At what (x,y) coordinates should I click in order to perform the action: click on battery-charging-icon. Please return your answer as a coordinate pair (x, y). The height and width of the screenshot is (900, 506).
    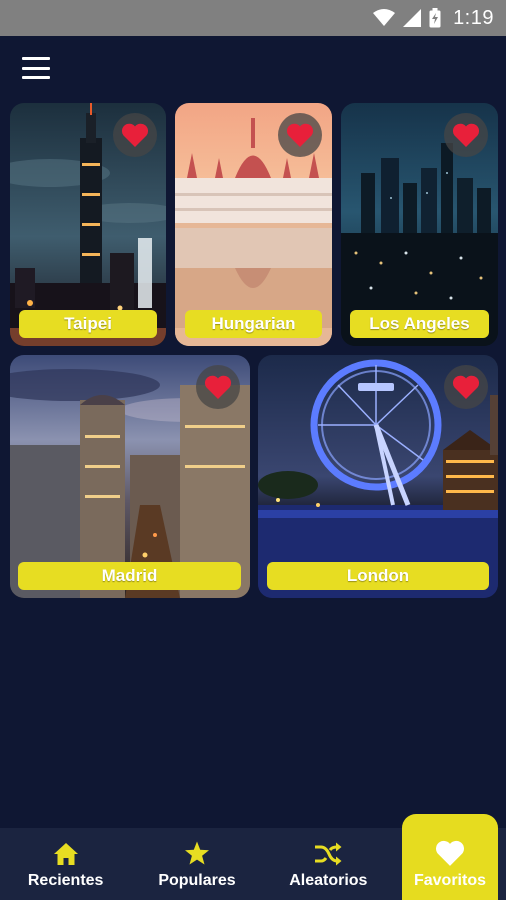
    Looking at the image, I should click on (435, 18).